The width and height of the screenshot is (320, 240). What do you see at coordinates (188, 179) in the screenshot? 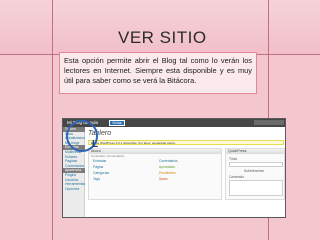
I see `stat-spam: Spam` at bounding box center [188, 179].